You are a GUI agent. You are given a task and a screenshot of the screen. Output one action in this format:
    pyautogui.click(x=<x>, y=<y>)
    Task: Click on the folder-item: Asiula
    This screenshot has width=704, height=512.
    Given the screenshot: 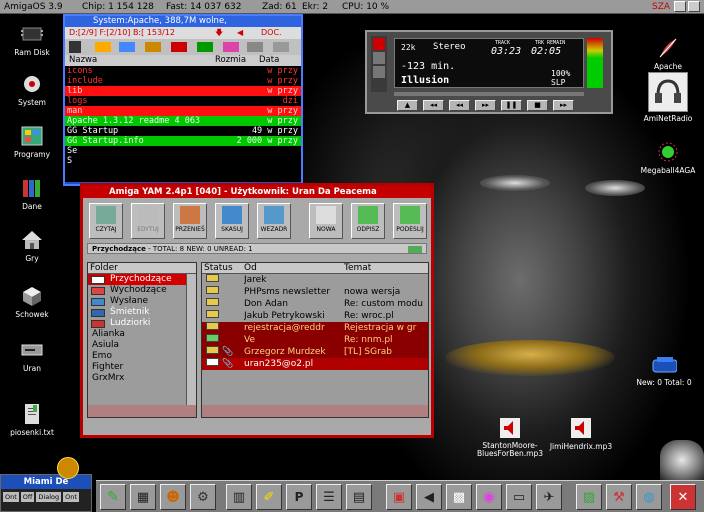 What is the action you would take?
    pyautogui.click(x=142, y=345)
    